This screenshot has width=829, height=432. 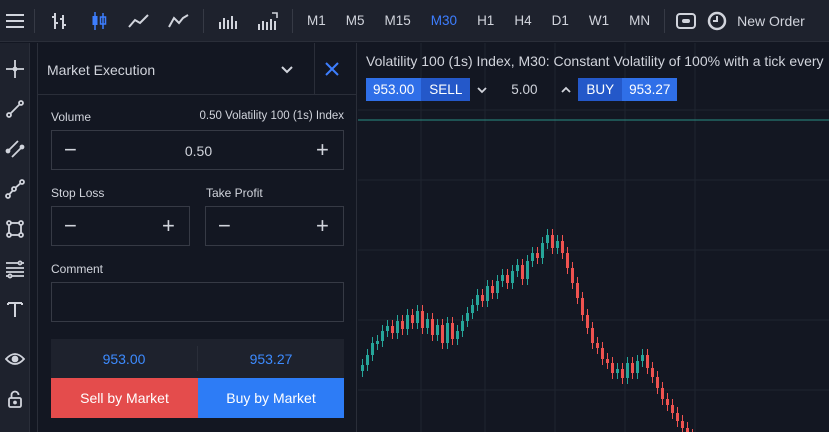 What do you see at coordinates (197, 302) in the screenshot?
I see `comment-input` at bounding box center [197, 302].